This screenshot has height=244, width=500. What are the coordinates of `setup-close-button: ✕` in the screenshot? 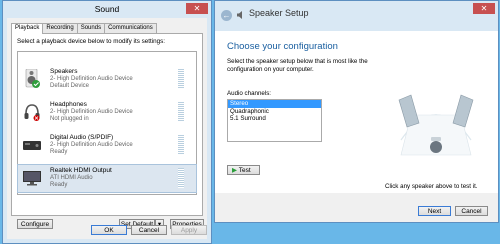 It's located at (484, 8).